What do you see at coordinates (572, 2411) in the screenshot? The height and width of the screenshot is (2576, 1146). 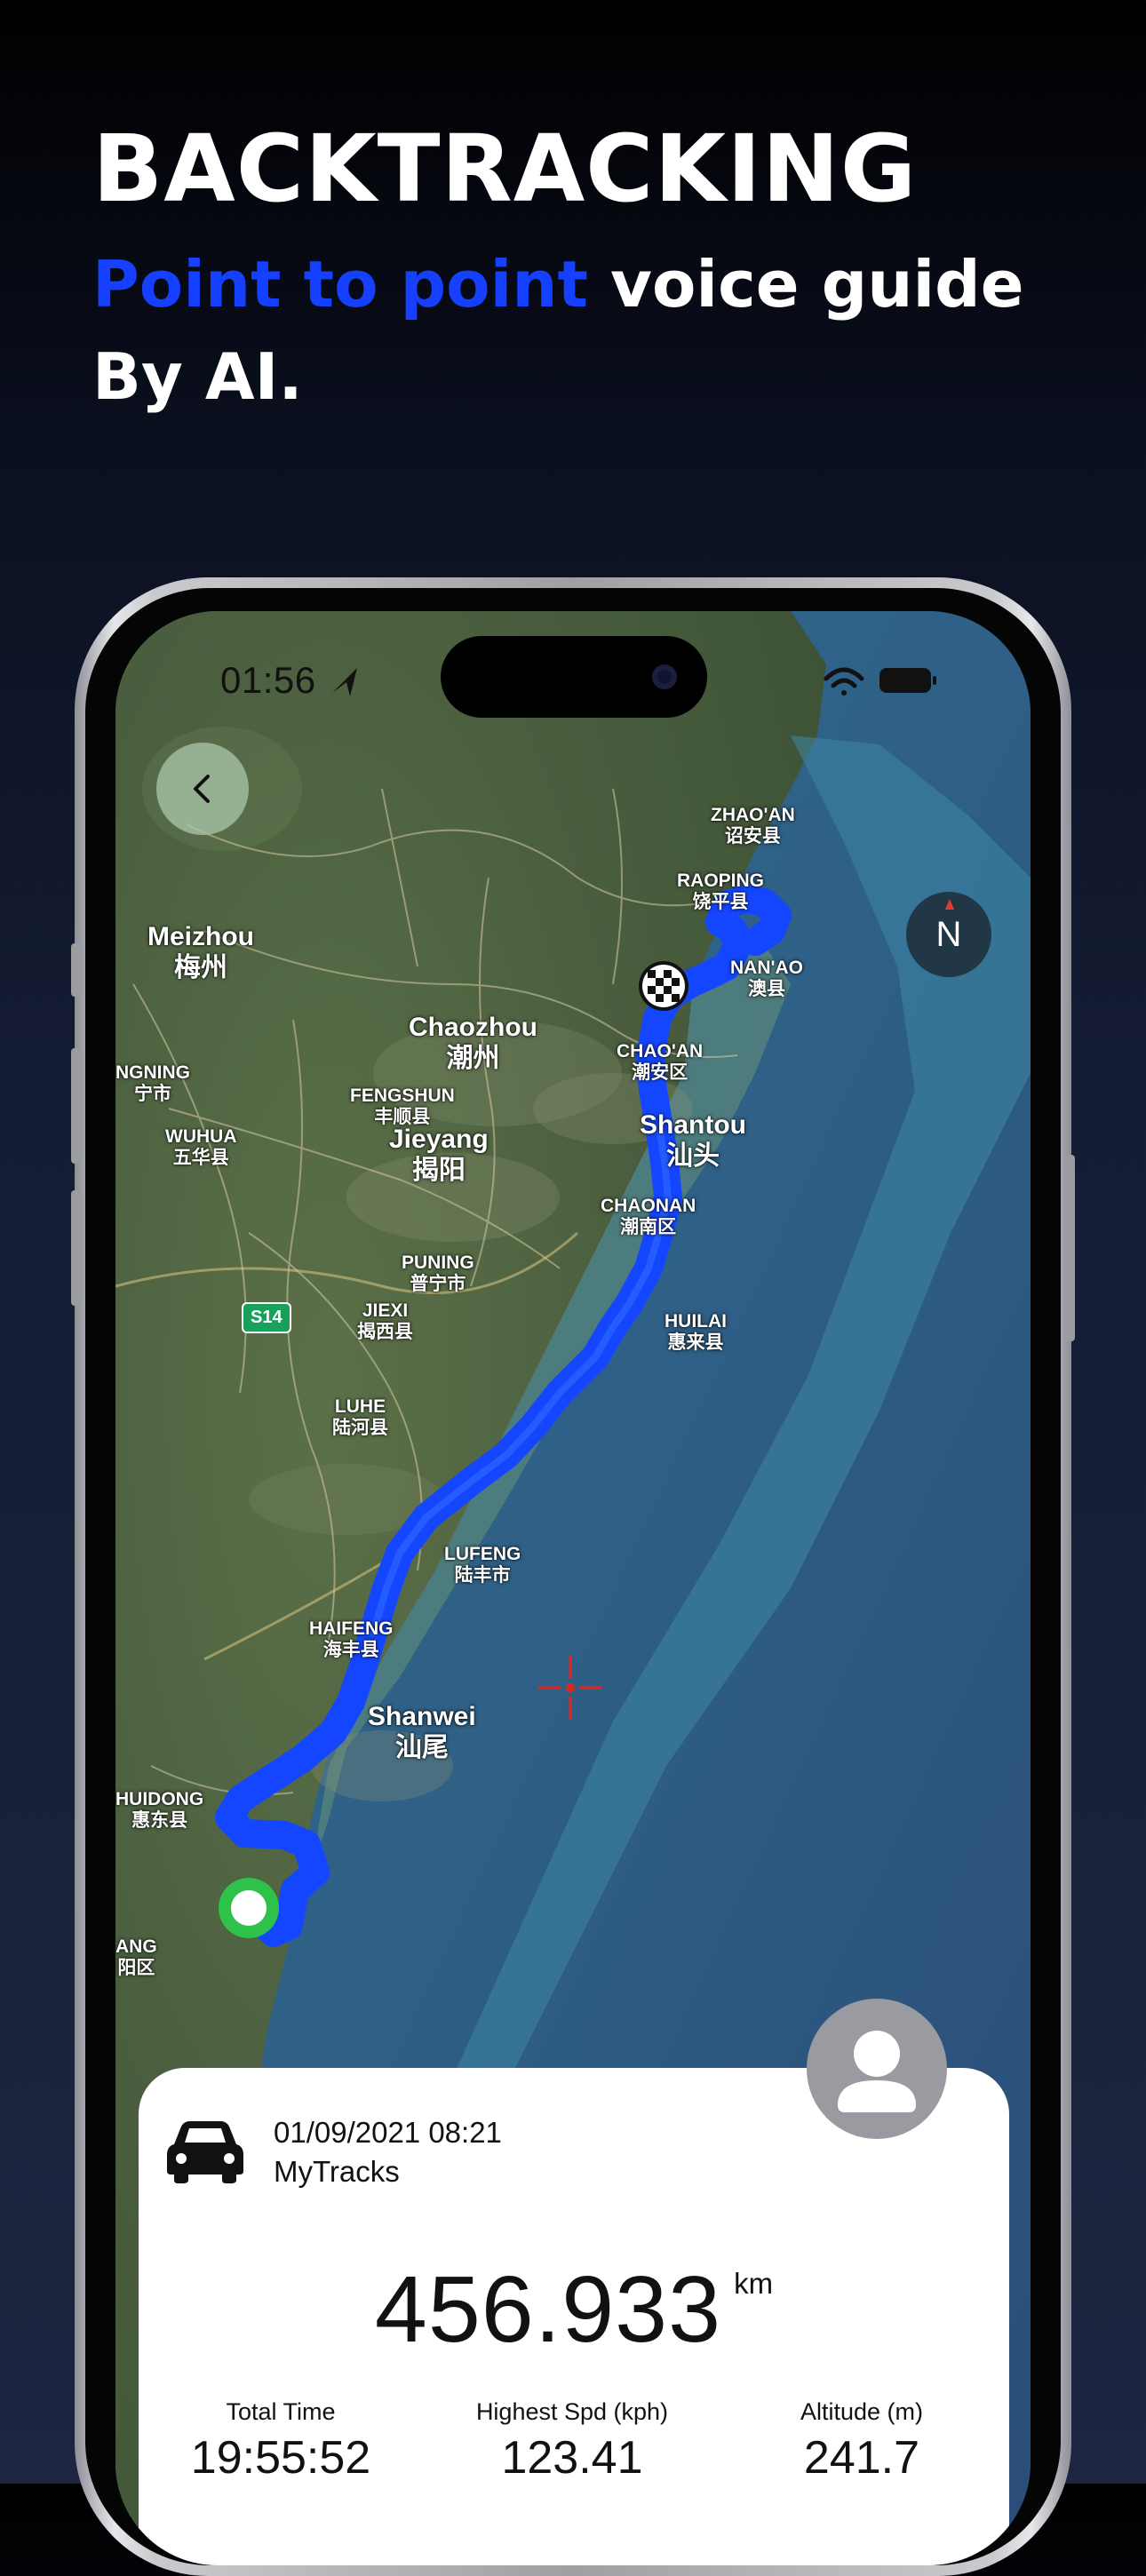 I see `stat-label: Highest Spd (kph)` at bounding box center [572, 2411].